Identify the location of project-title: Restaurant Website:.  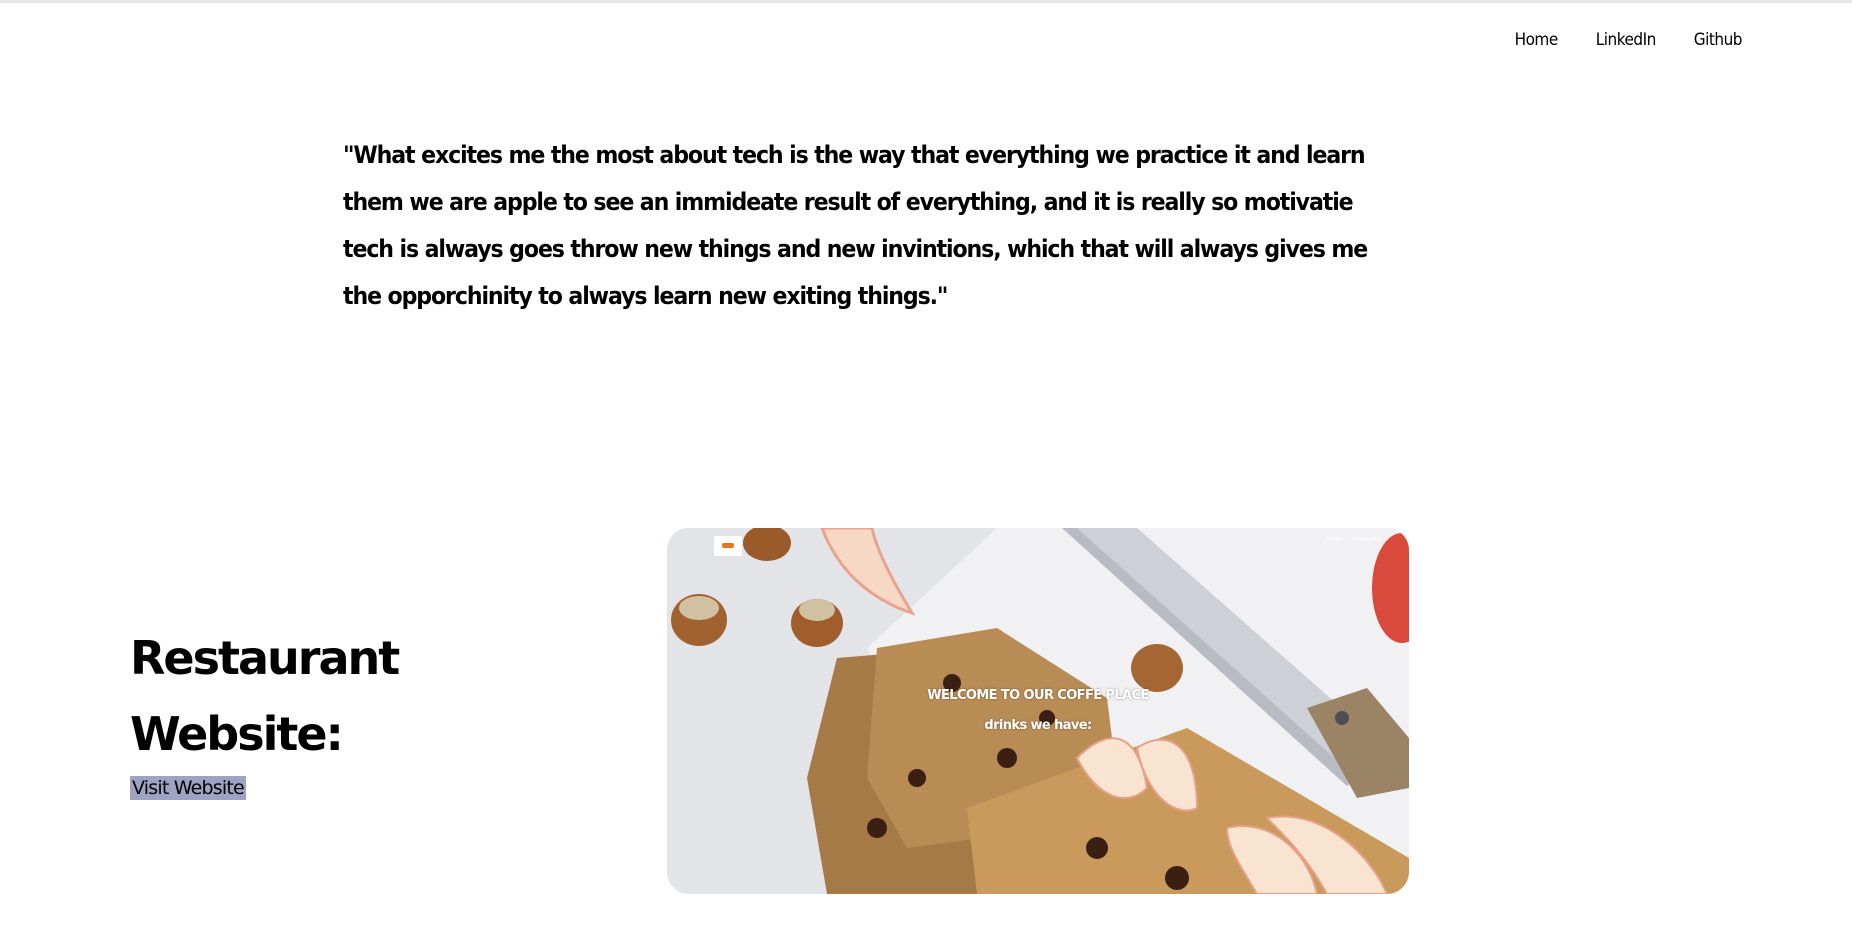
(265, 696).